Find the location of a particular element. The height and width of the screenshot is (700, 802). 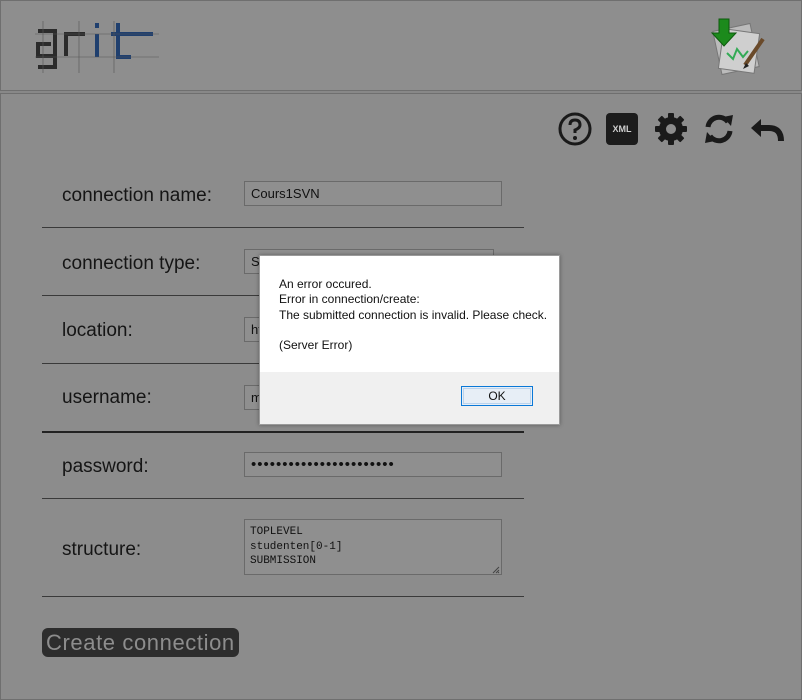

password-input: ••••••••••••••••••••••• is located at coordinates (373, 464).